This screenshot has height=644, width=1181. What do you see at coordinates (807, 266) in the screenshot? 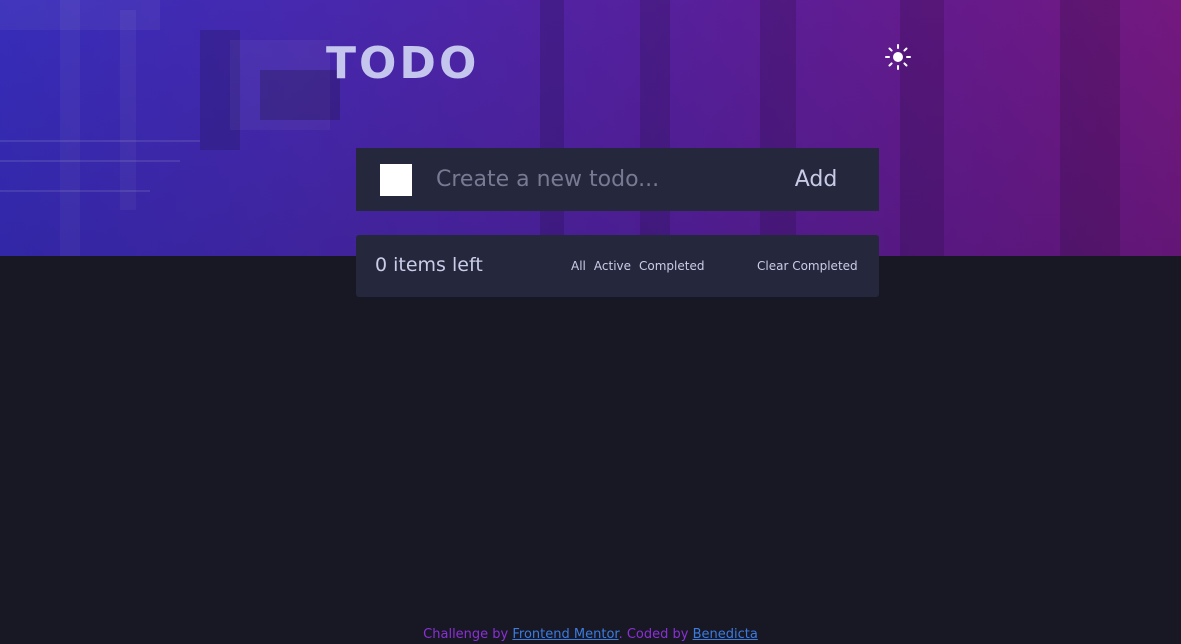
I see `clear-completed-button: Clear Completed` at bounding box center [807, 266].